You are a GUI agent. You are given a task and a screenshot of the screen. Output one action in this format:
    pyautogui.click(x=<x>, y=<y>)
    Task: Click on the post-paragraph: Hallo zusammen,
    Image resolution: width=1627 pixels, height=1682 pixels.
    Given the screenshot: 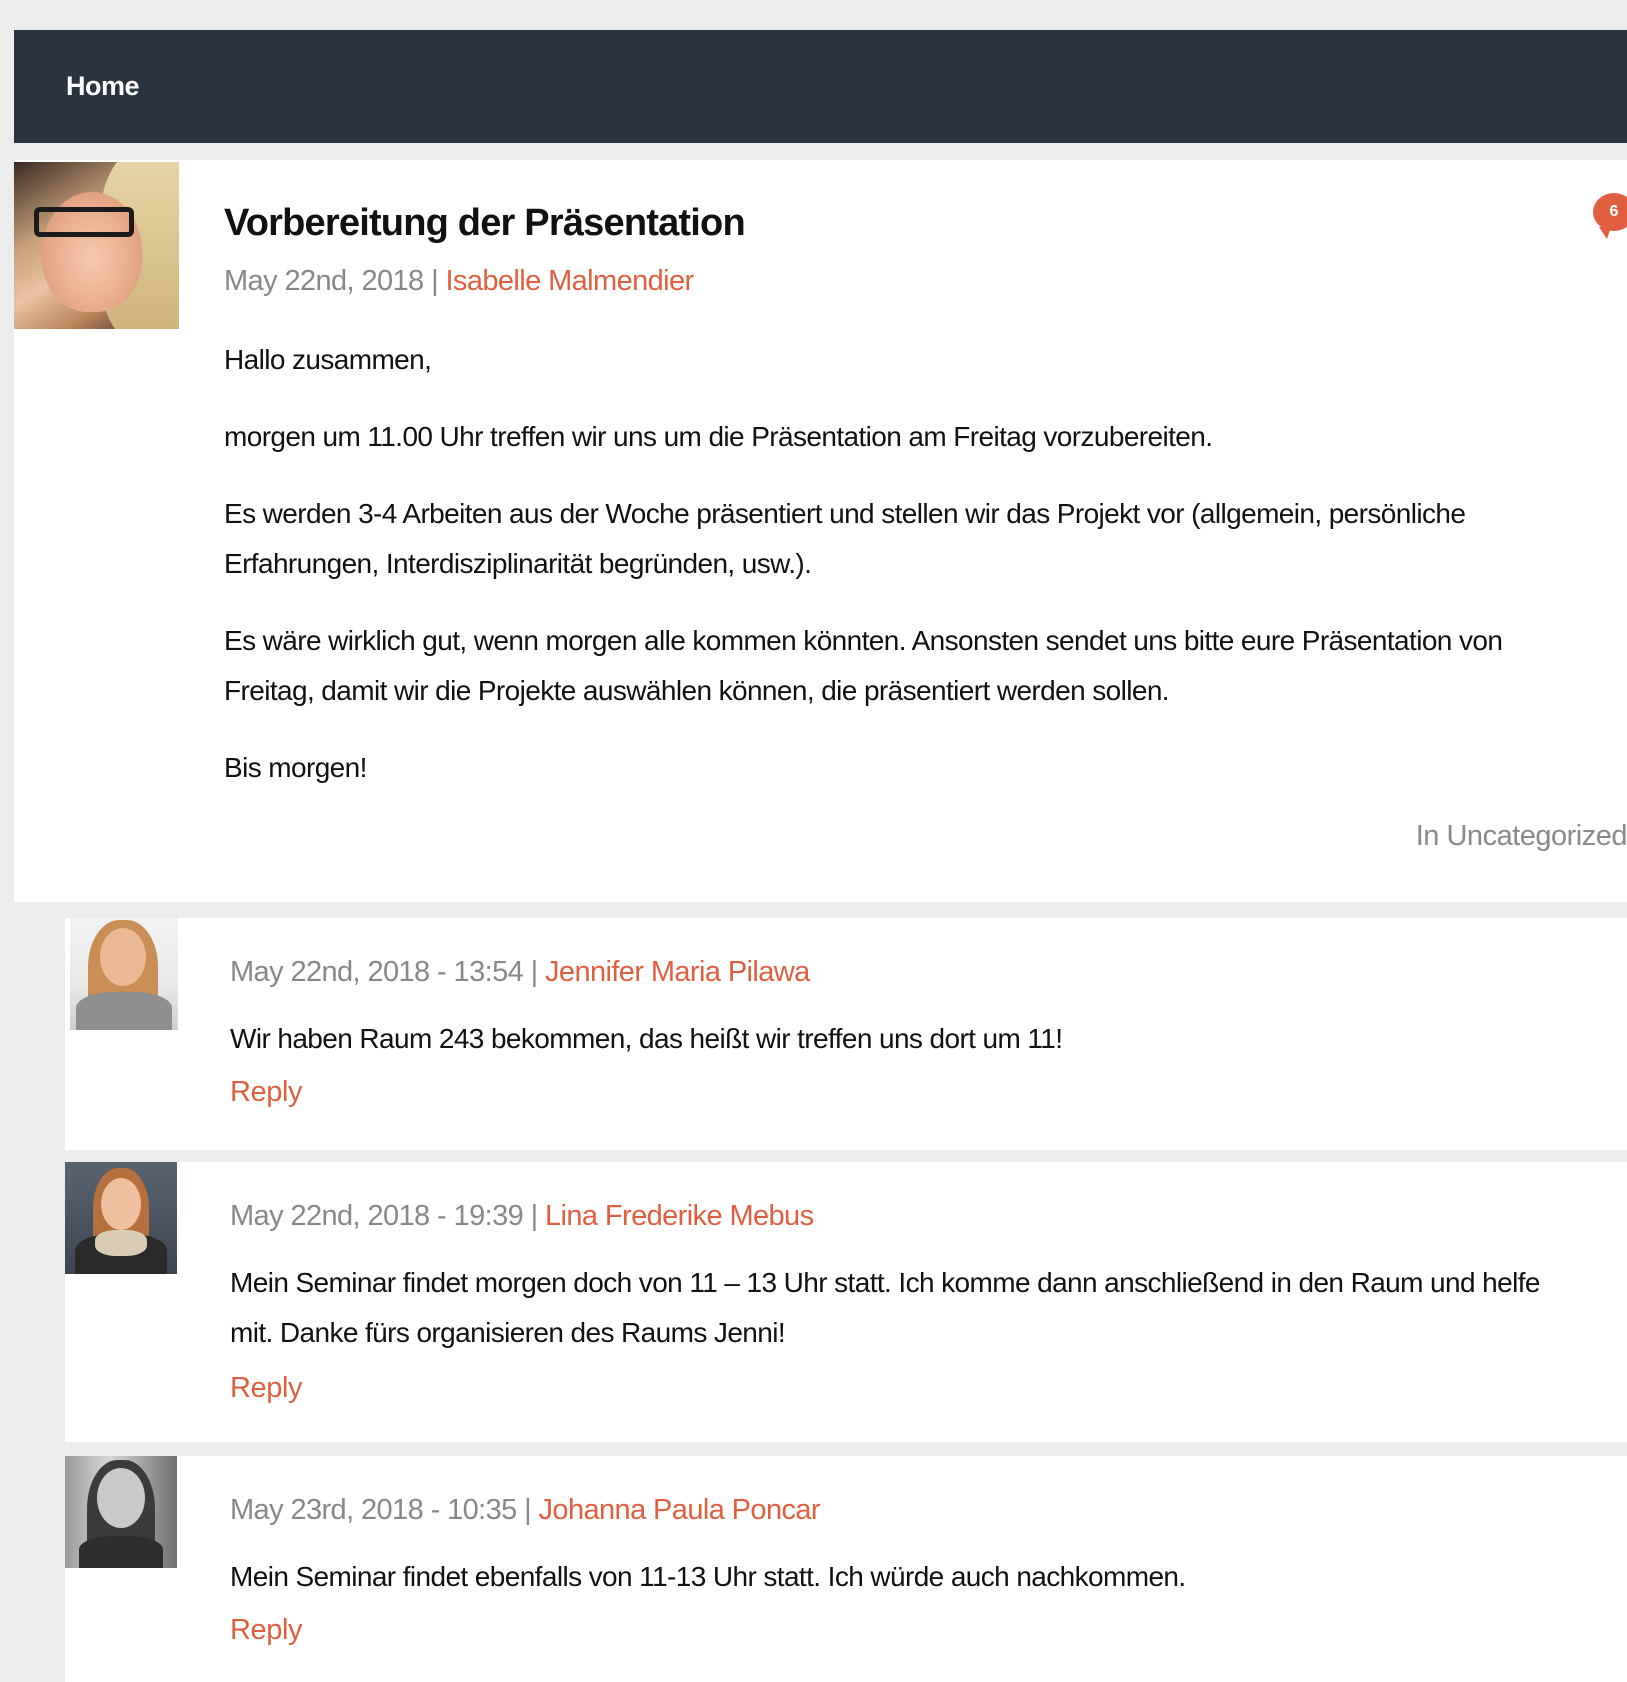 What is the action you would take?
    pyautogui.click(x=328, y=359)
    